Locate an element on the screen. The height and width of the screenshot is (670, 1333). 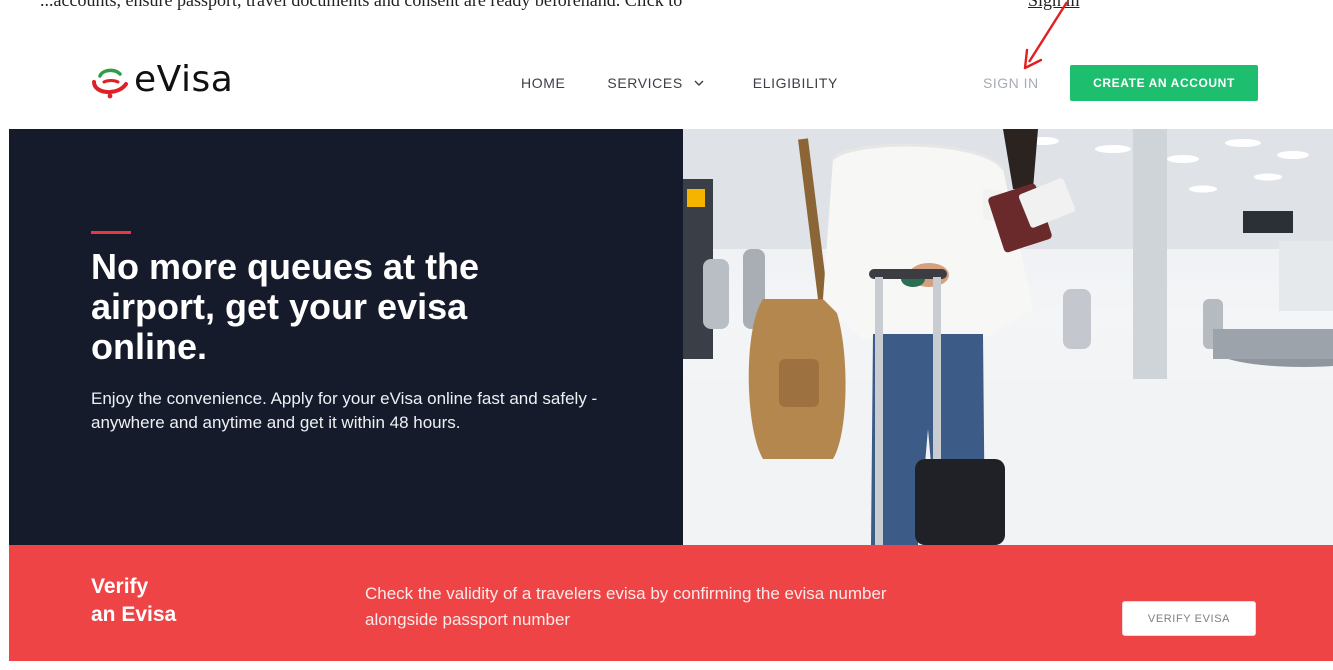
hero-accent-bar is located at coordinates (111, 232).